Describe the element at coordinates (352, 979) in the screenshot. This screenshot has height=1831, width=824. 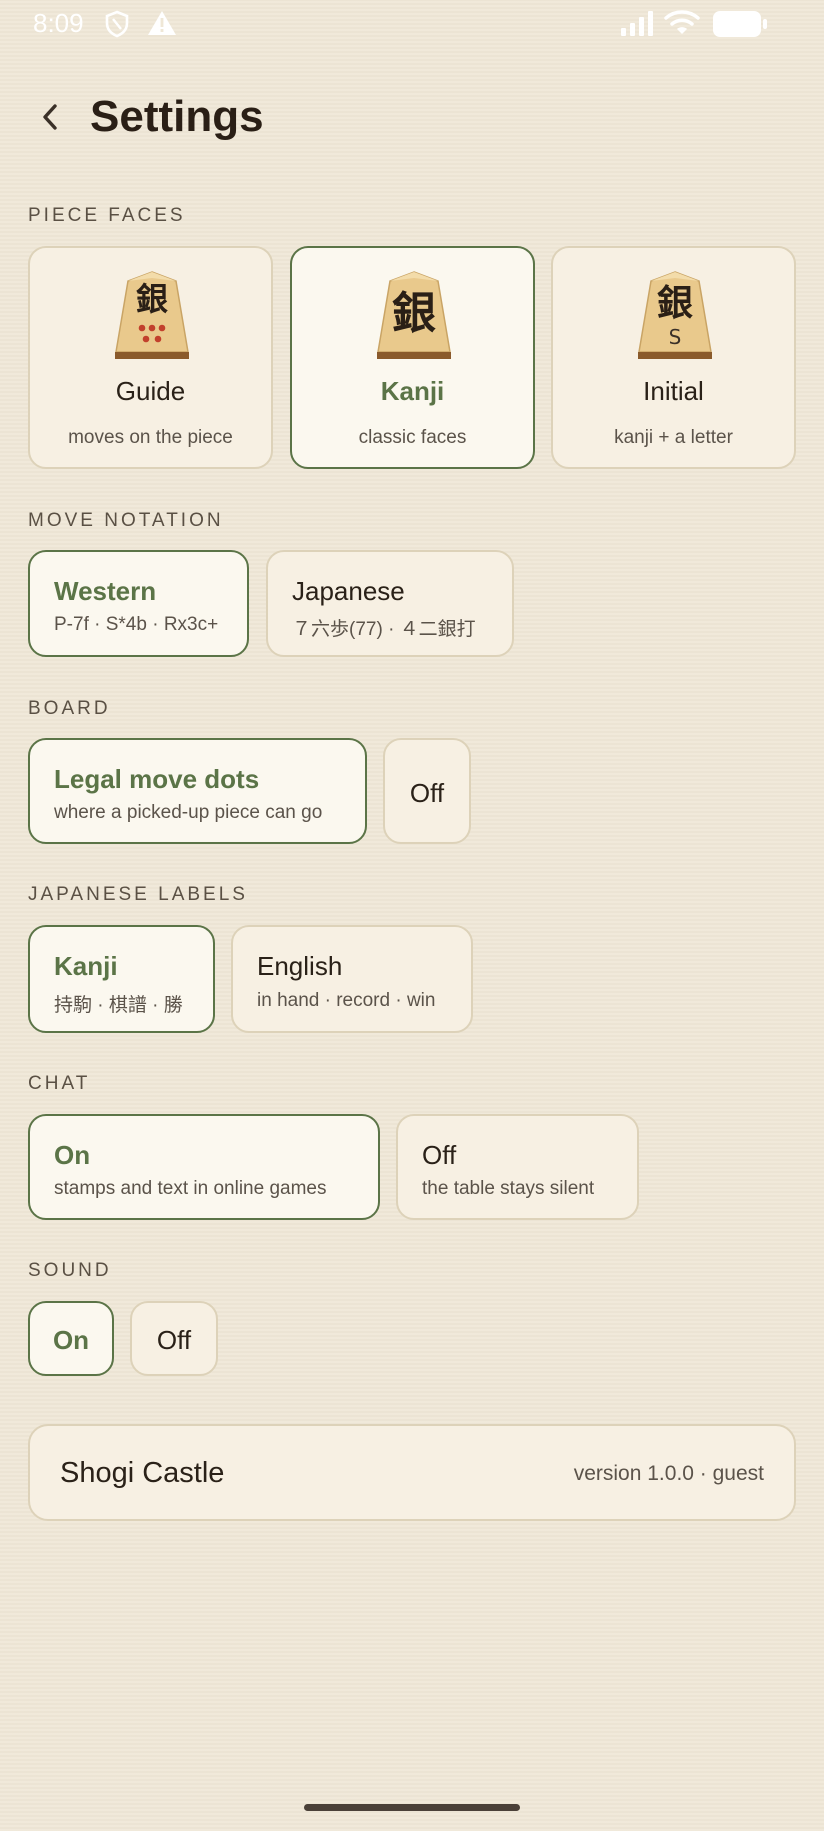
I see `labels-option-english: English in hand · record · win` at that location.